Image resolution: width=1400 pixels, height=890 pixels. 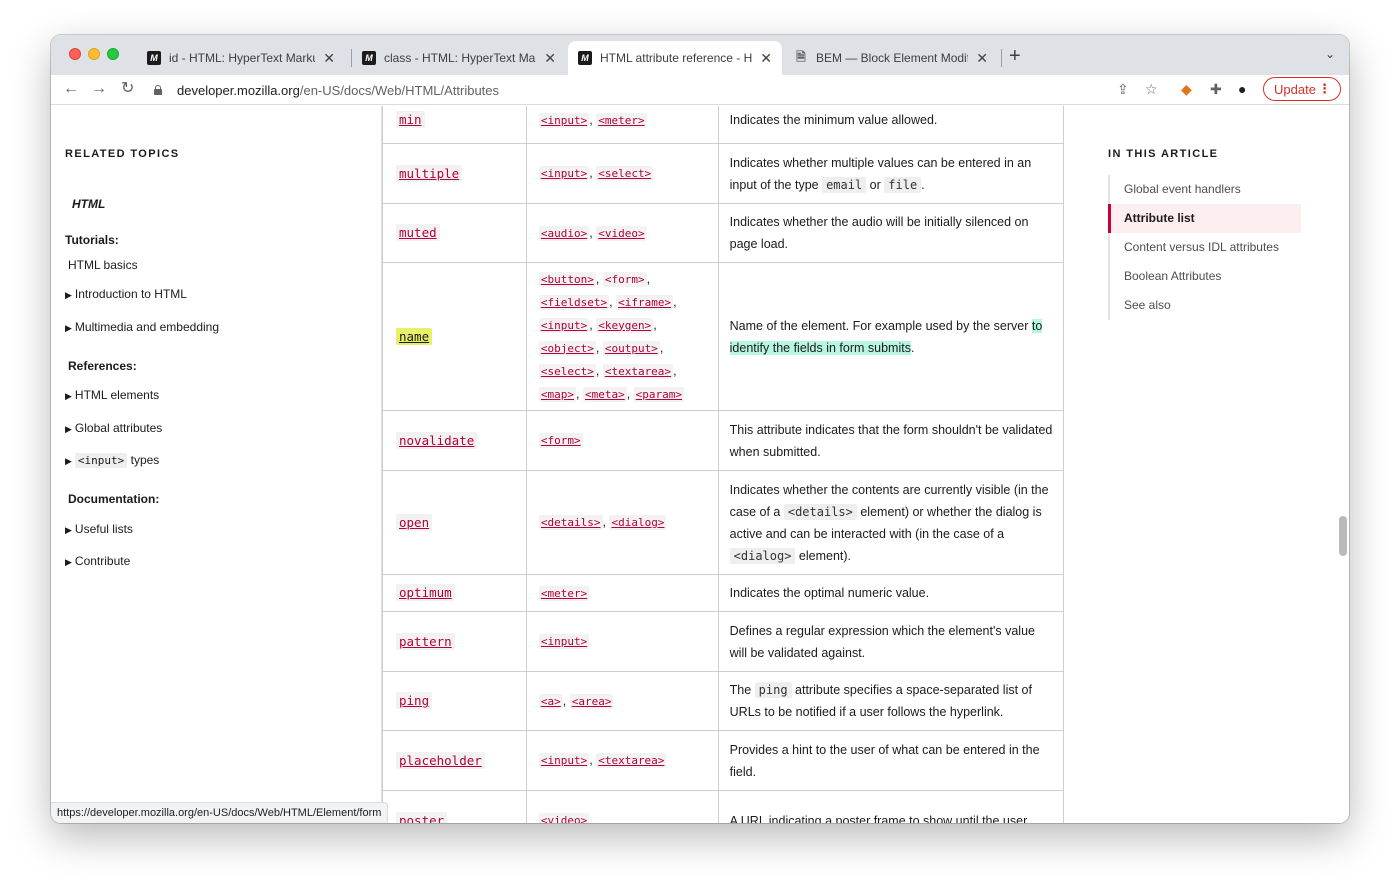 What do you see at coordinates (1295, 89) in the screenshot?
I see `update-label: Update` at bounding box center [1295, 89].